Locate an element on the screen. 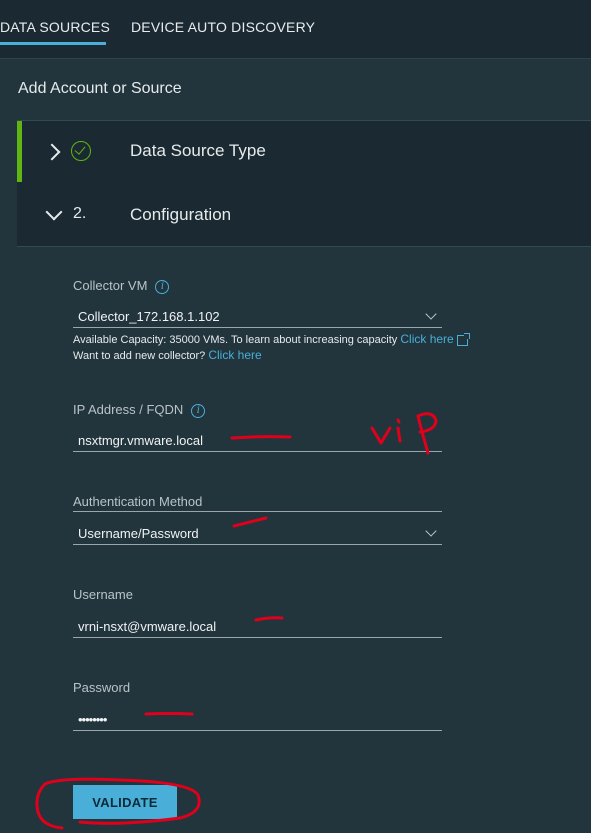 The image size is (591, 833). step-number: 2. is located at coordinates (80, 213).